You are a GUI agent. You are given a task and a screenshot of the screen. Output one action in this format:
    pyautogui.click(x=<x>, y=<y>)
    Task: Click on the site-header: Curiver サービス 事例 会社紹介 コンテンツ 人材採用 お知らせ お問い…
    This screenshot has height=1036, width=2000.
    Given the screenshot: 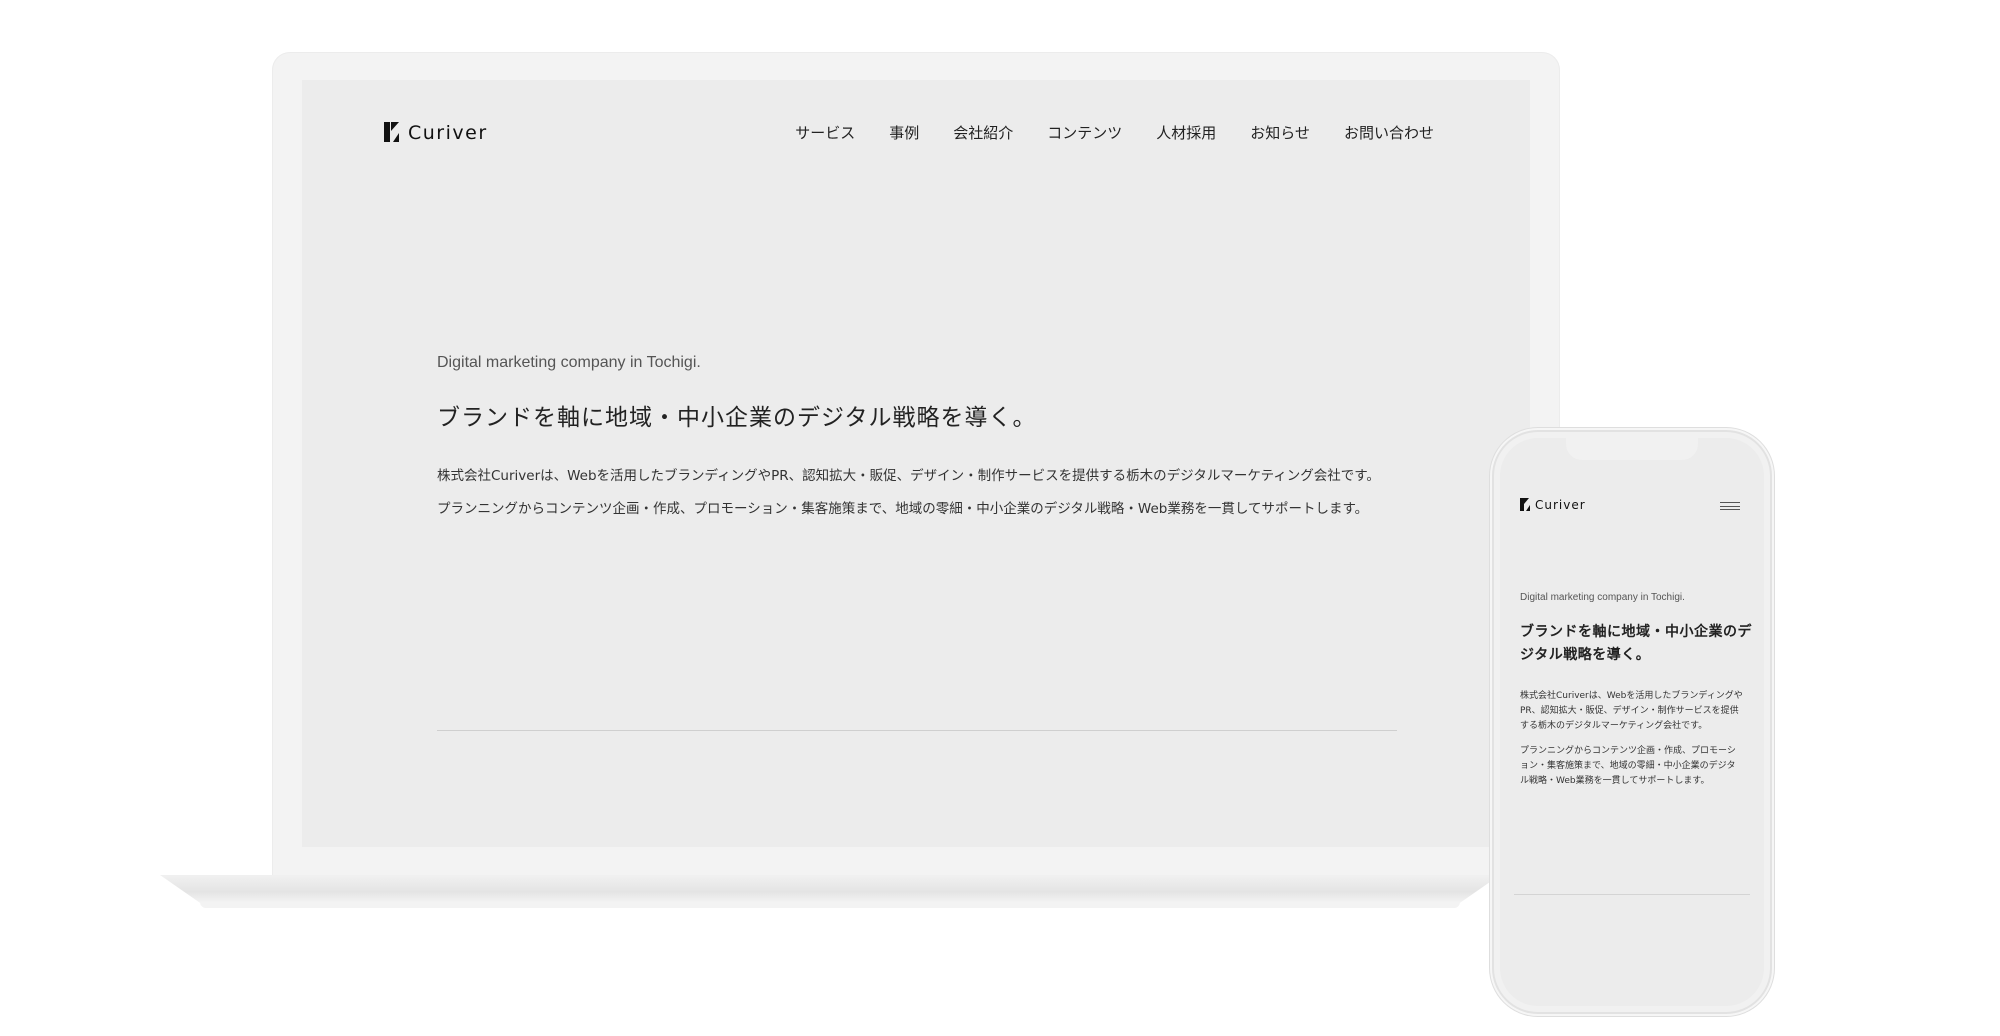 What is the action you would take?
    pyautogui.click(x=909, y=142)
    